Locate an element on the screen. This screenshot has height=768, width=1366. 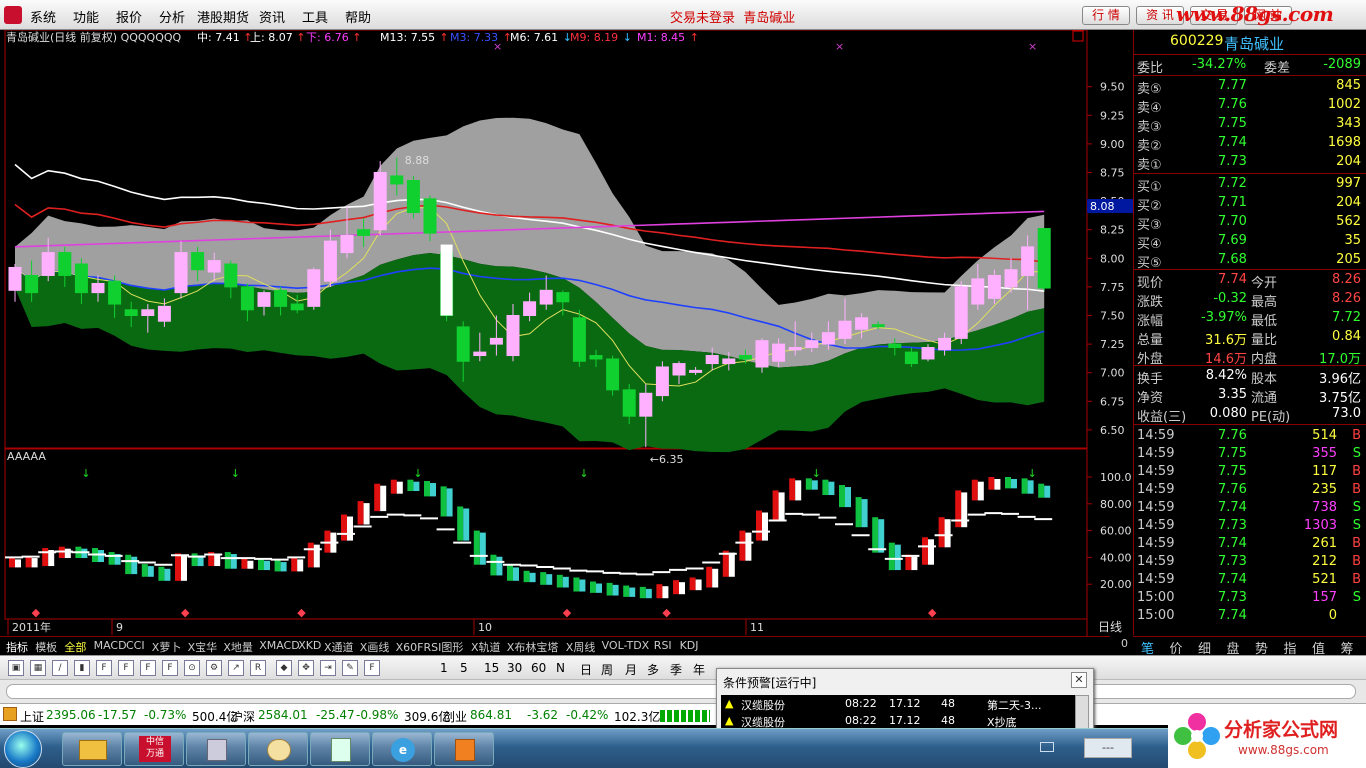
alert-scrollbar is located at coordinates (1082, 712).